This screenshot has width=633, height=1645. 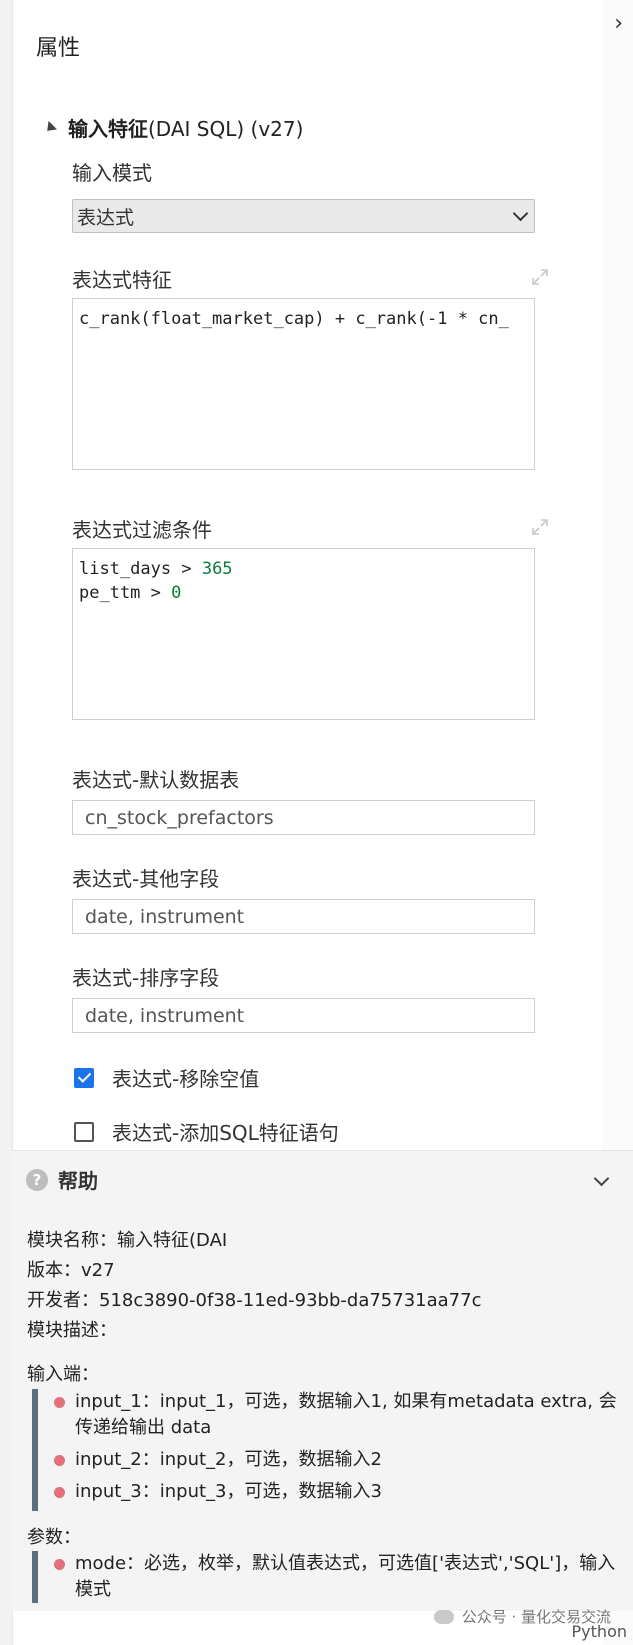 What do you see at coordinates (37, 1179) in the screenshot?
I see `question-icon: ?` at bounding box center [37, 1179].